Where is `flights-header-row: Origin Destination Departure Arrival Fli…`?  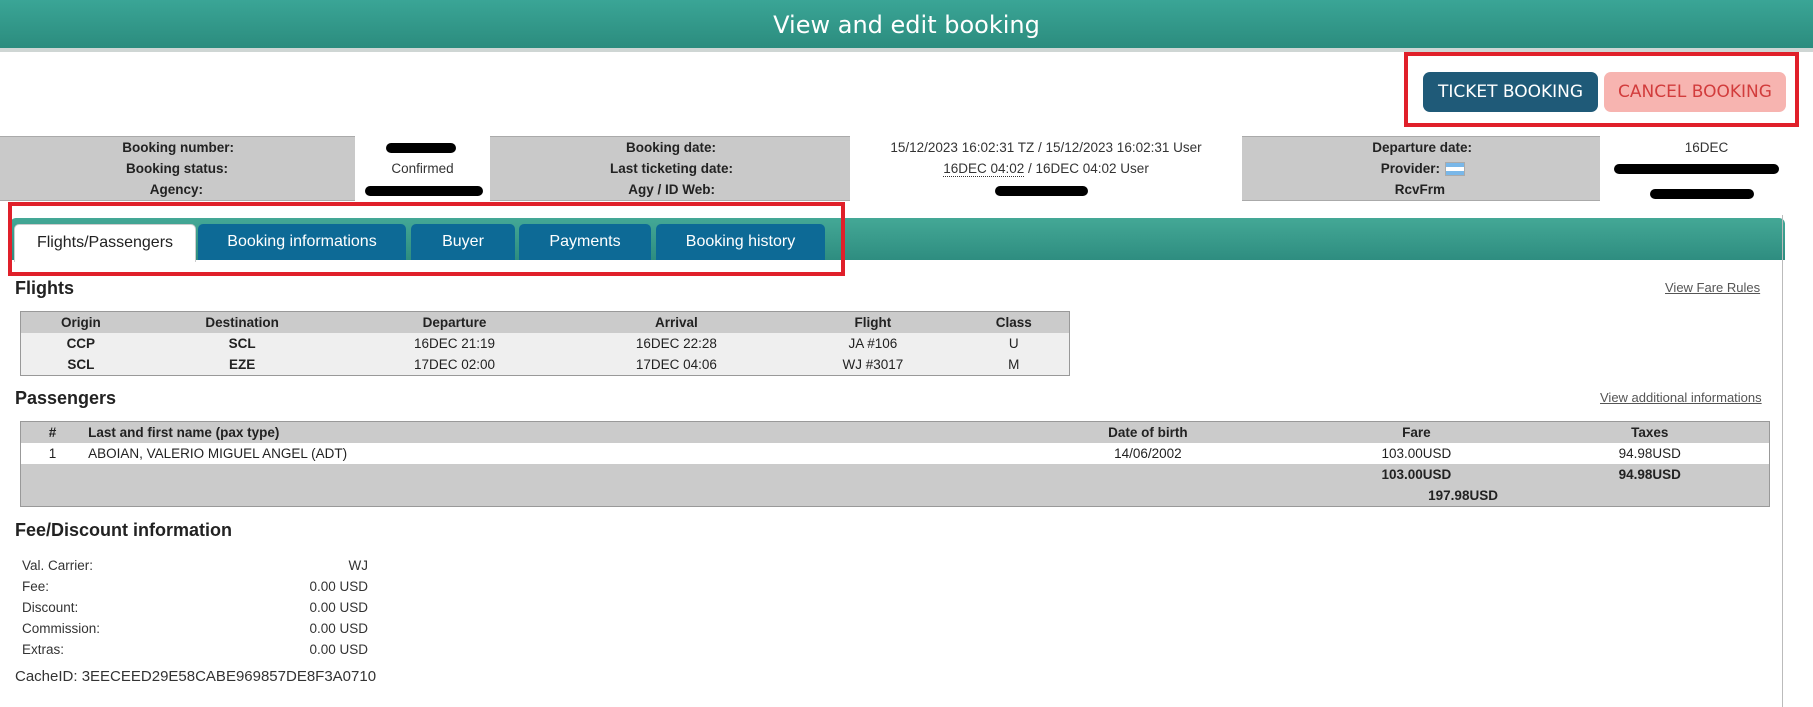 flights-header-row: Origin Destination Departure Arrival Fli… is located at coordinates (545, 322).